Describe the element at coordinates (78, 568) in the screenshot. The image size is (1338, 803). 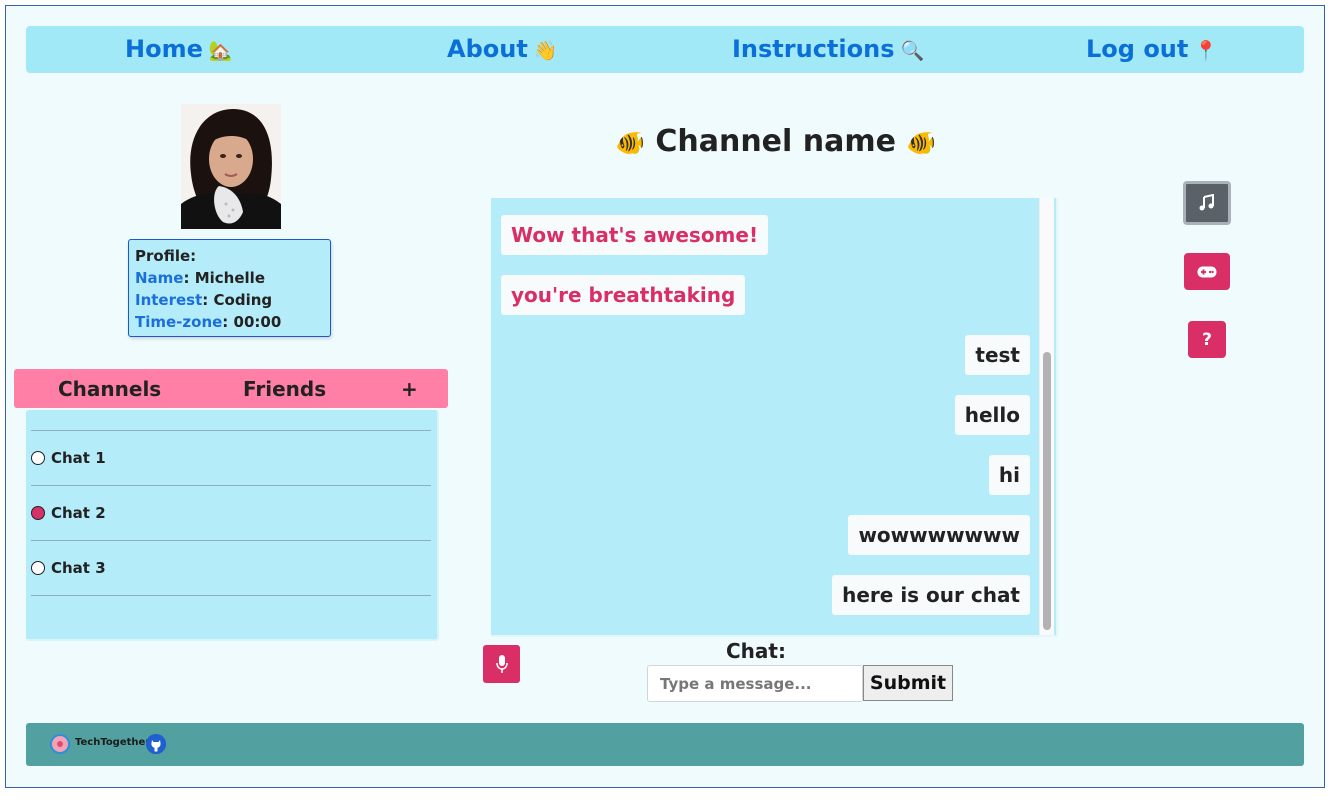
I see `channel-label: Chat 3` at that location.